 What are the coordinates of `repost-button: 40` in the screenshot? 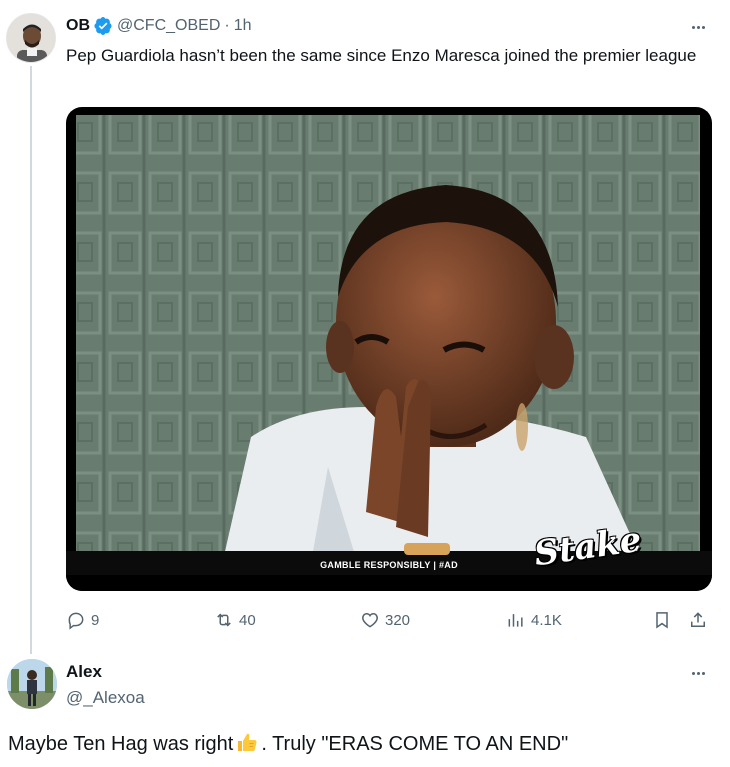 It's located at (235, 620).